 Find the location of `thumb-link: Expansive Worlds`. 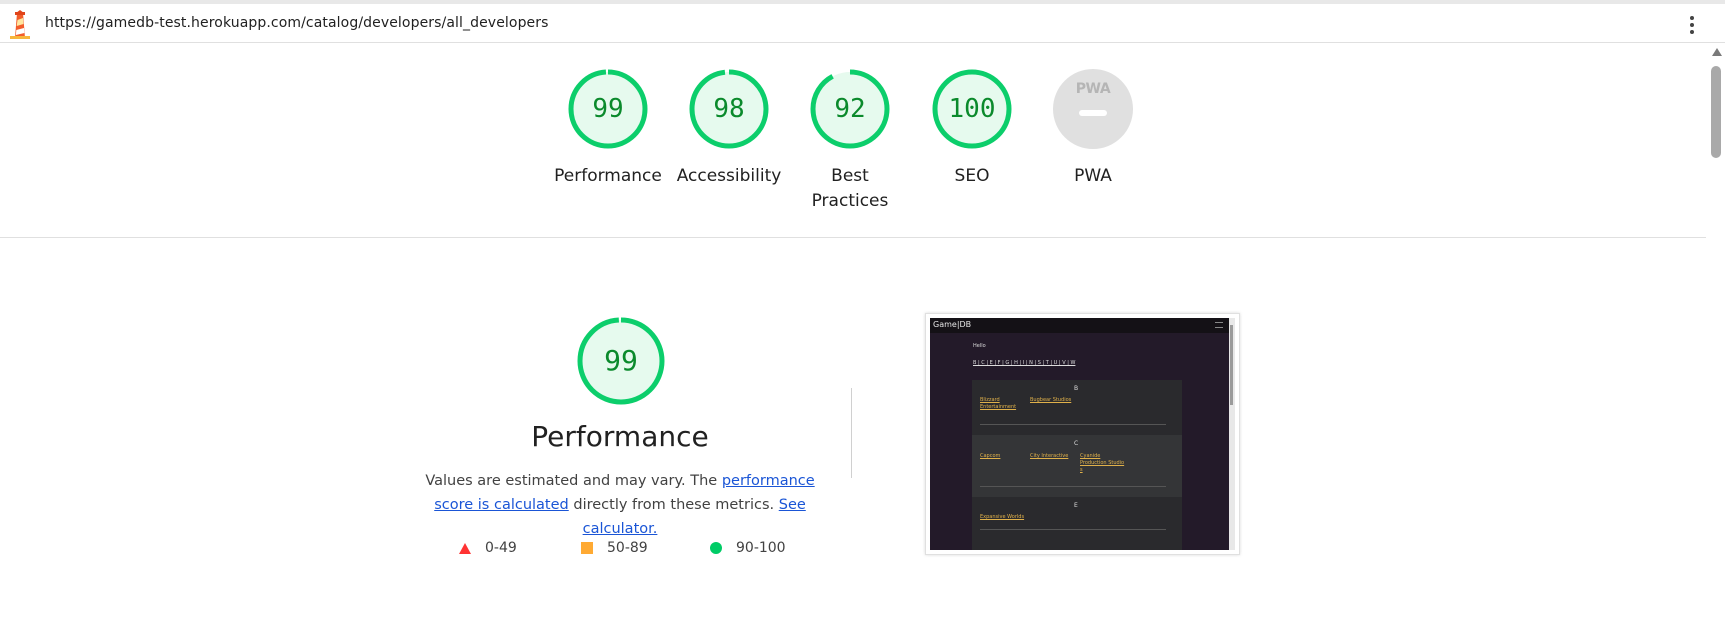

thumb-link: Expansive Worlds is located at coordinates (1002, 517).